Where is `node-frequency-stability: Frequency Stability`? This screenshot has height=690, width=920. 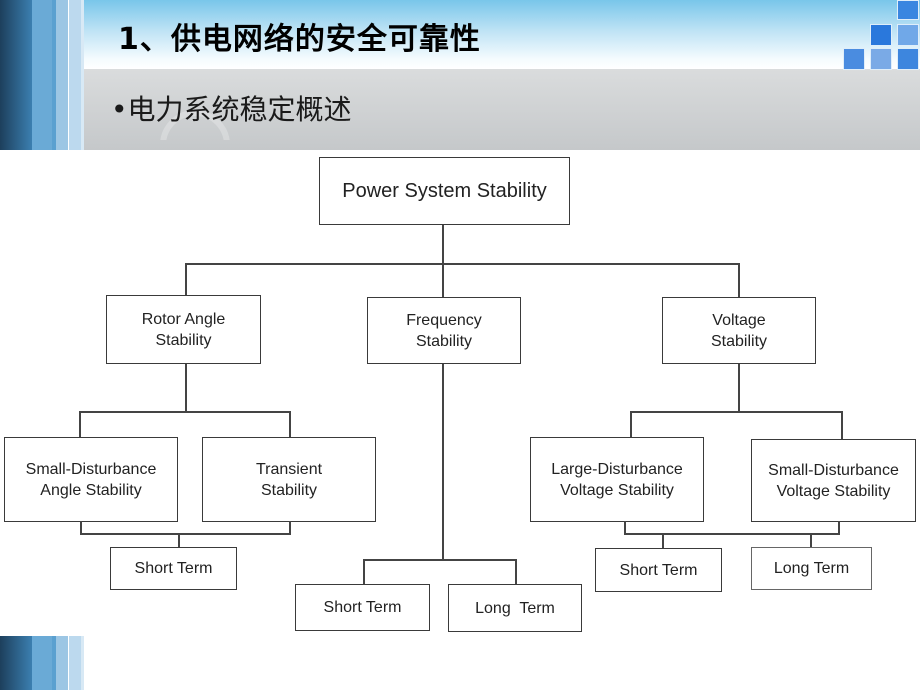
node-frequency-stability: Frequency Stability is located at coordinates (444, 330).